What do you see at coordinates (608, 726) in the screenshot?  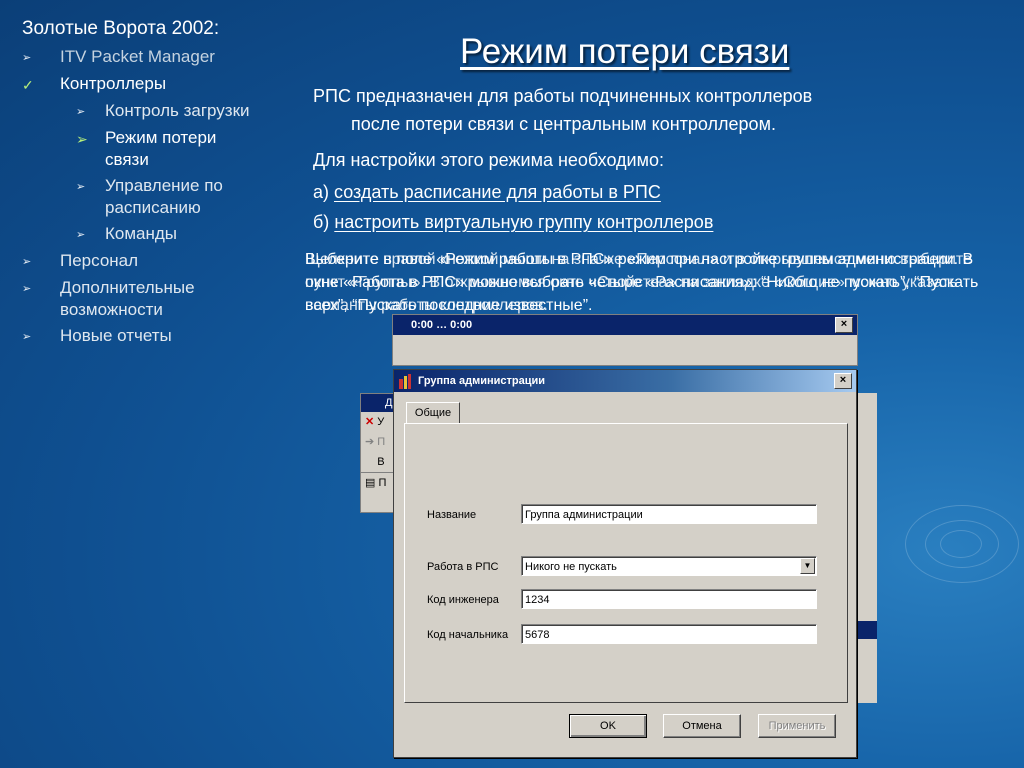 I see `ok-button: OK` at bounding box center [608, 726].